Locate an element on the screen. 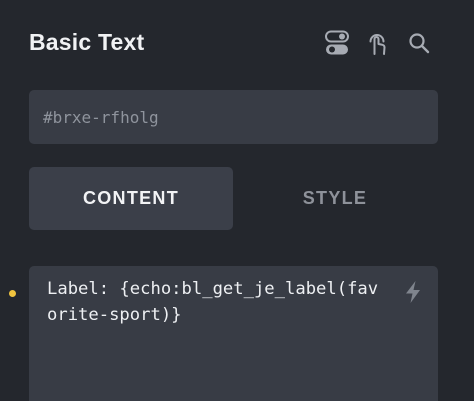 This screenshot has height=401, width=474. search-icon is located at coordinates (419, 43).